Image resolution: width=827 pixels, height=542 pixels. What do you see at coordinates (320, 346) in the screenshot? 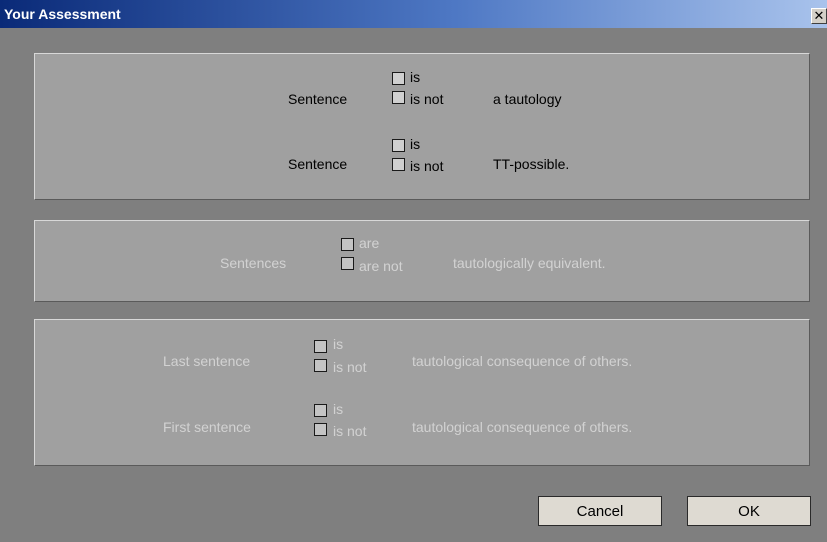
I see `last-is-consequence-checkbox` at bounding box center [320, 346].